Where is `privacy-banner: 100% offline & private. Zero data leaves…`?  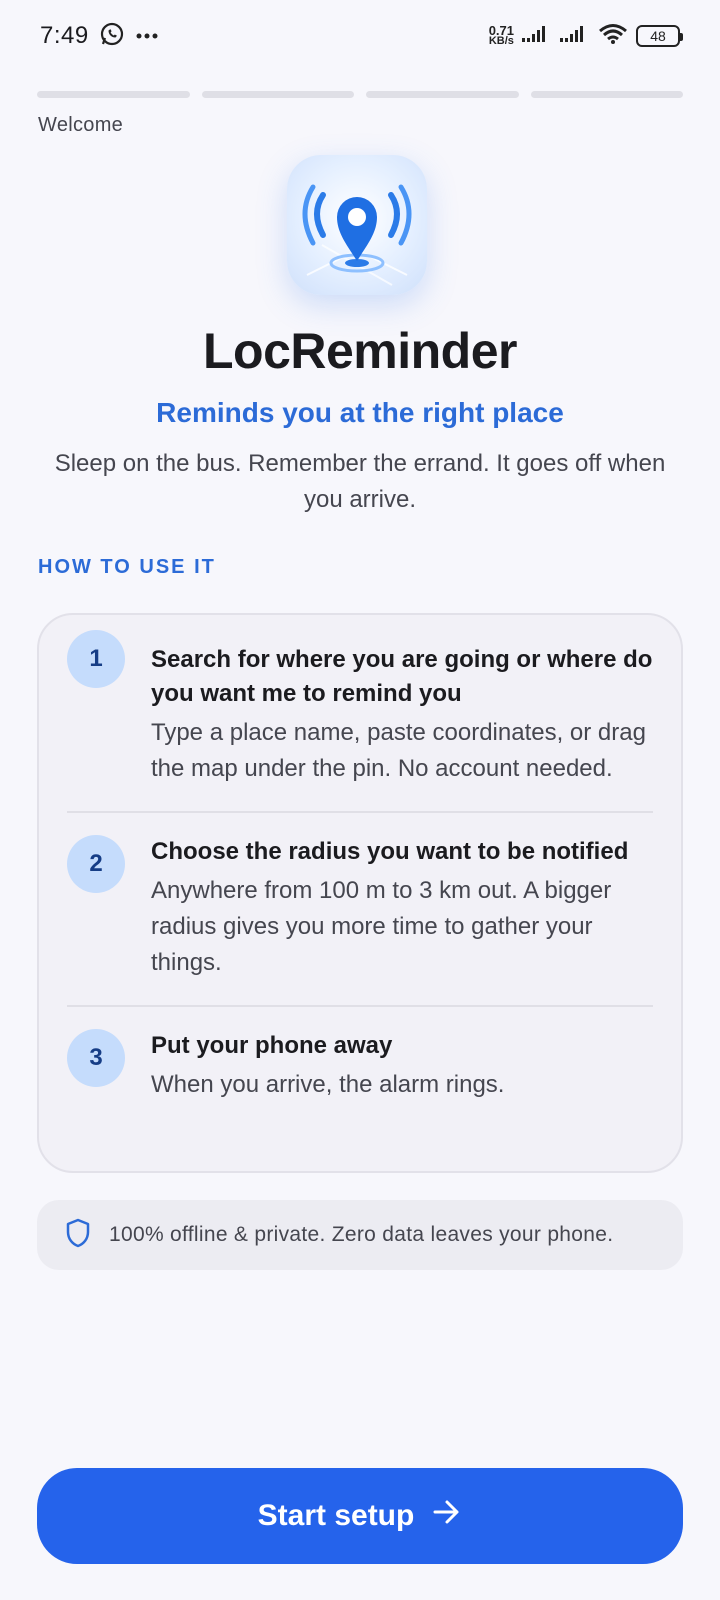 privacy-banner: 100% offline & private. Zero data leaves… is located at coordinates (360, 1235).